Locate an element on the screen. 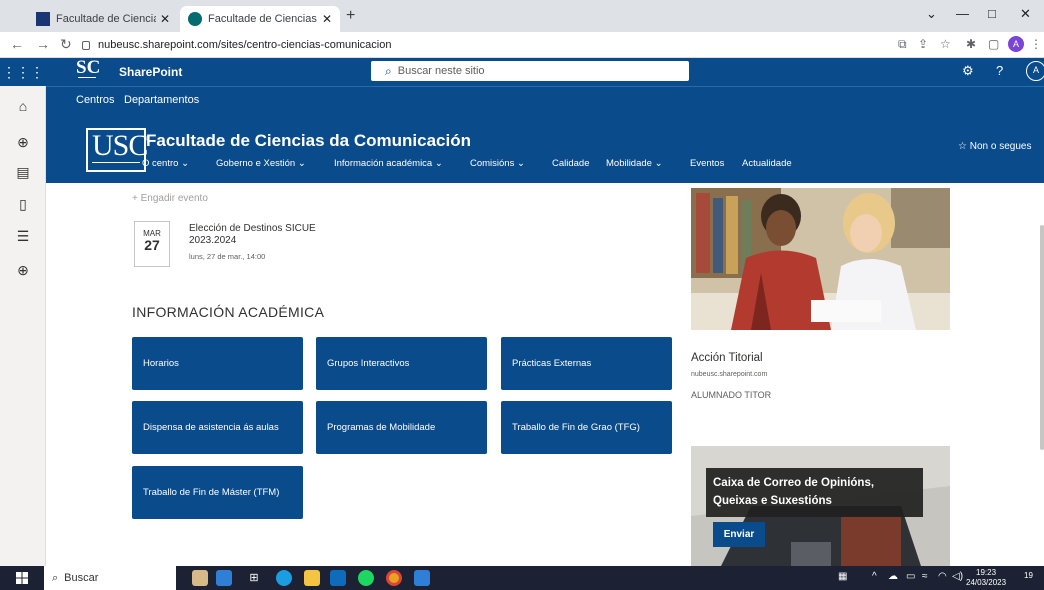 The height and width of the screenshot is (590, 1044). nav-item-goberno: Goberno e Xestión ⌄ is located at coordinates (261, 163).